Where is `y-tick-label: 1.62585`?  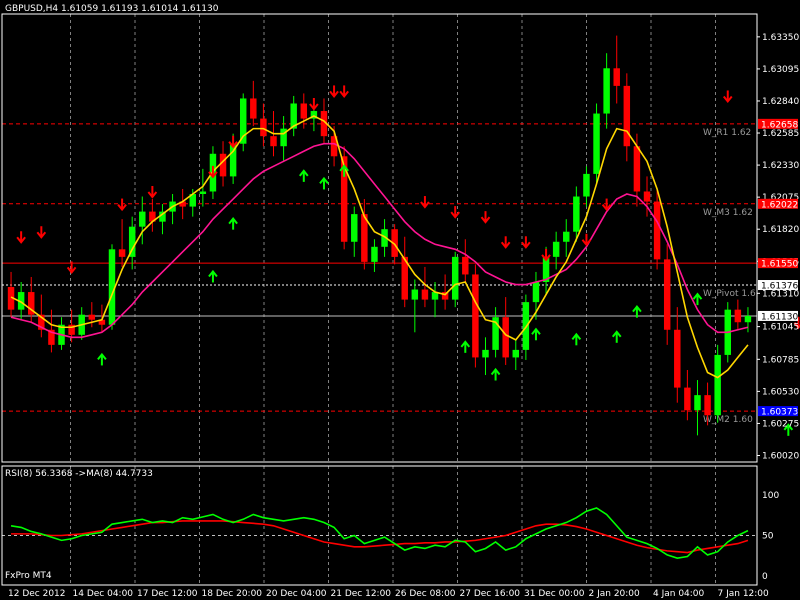
y-tick-label: 1.62585 is located at coordinates (780, 134).